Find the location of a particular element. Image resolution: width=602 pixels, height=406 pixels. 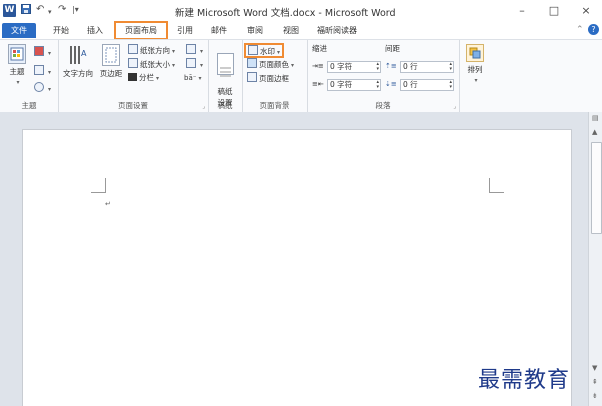

watermark-button: 水印 ▾ is located at coordinates (264, 50).